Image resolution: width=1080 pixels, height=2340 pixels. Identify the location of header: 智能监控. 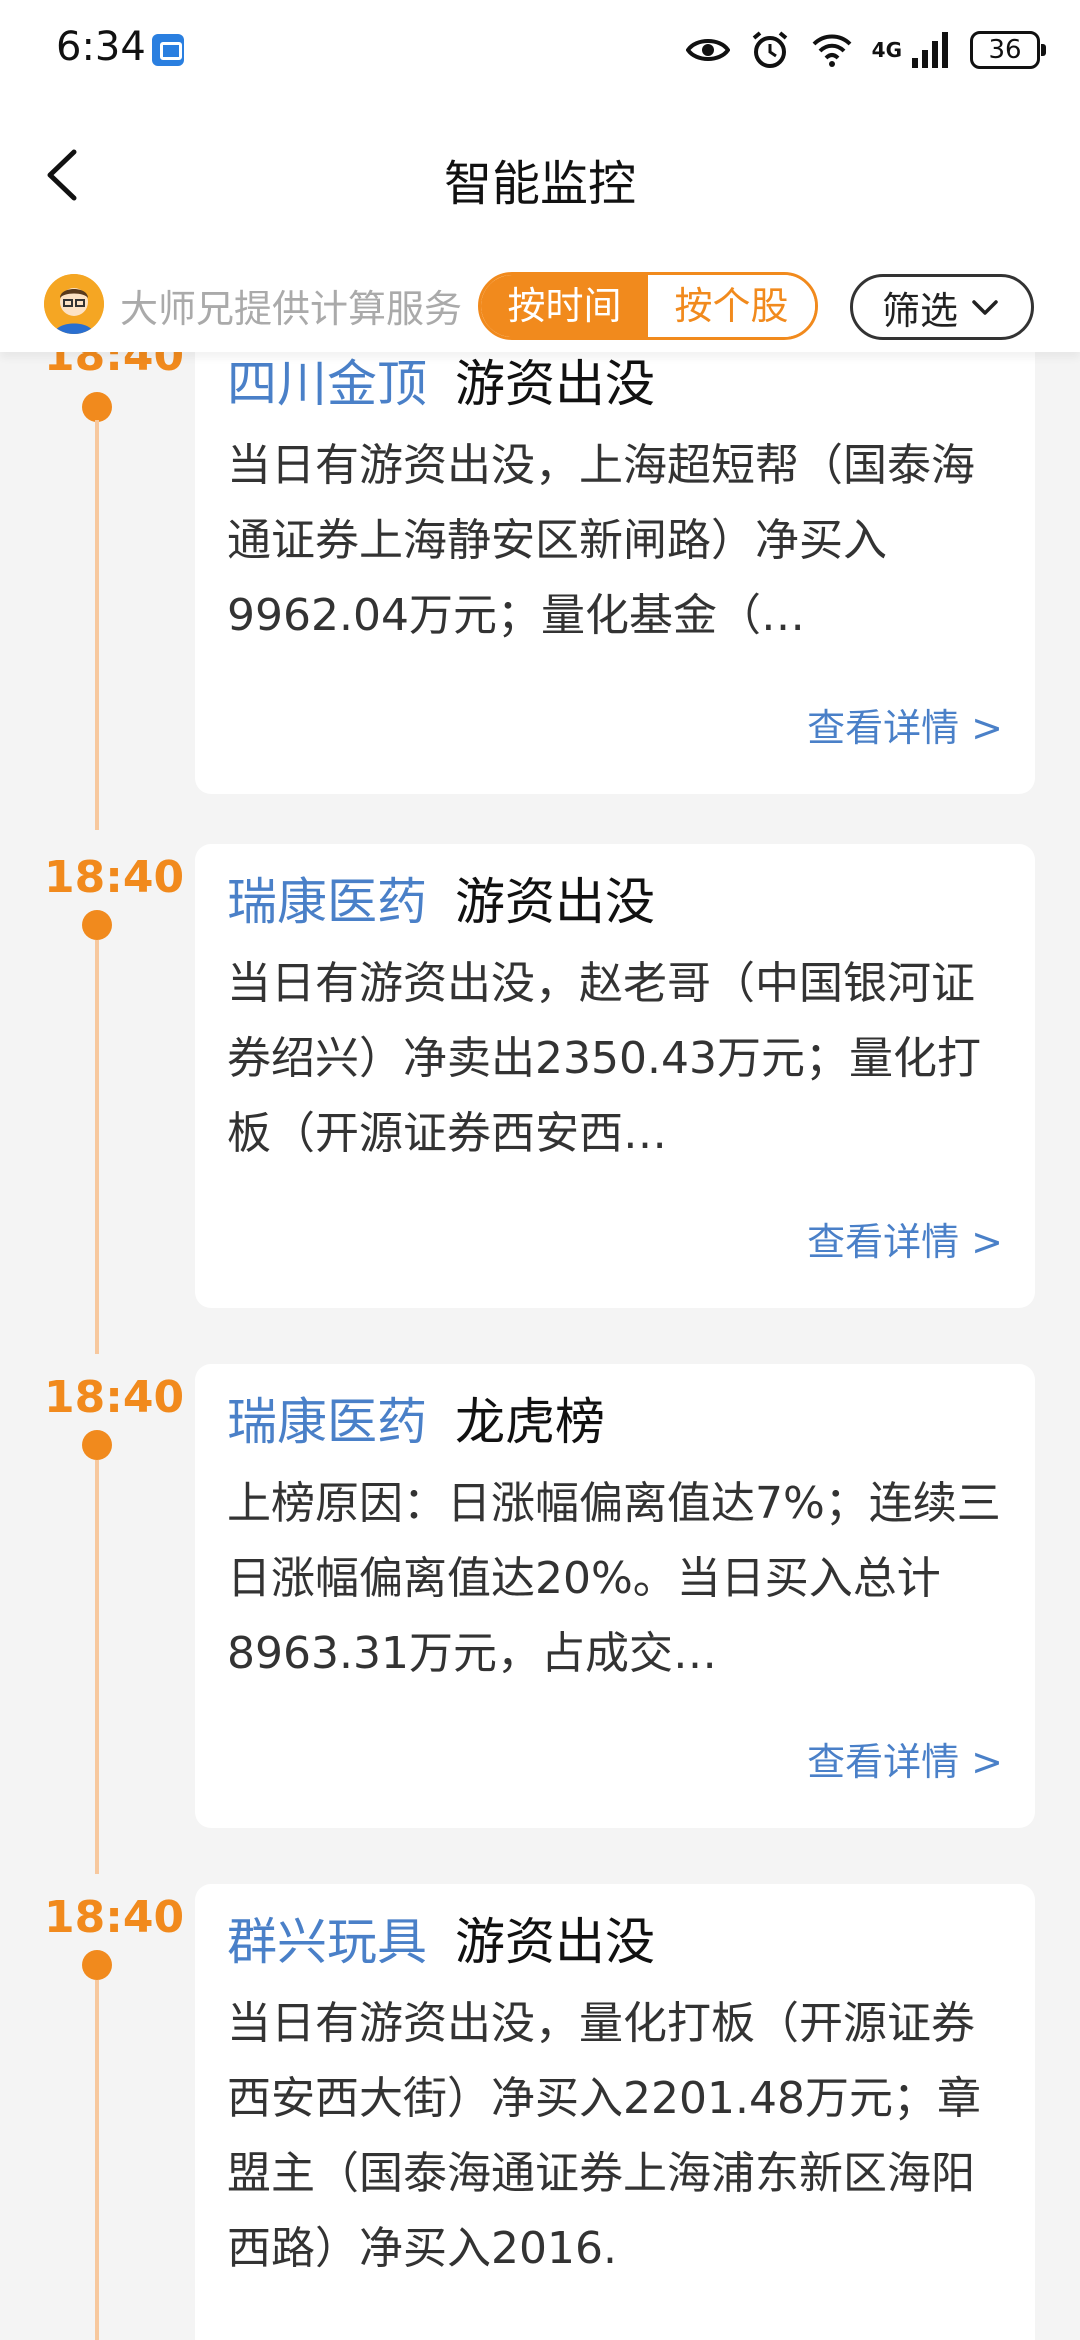
(540, 175).